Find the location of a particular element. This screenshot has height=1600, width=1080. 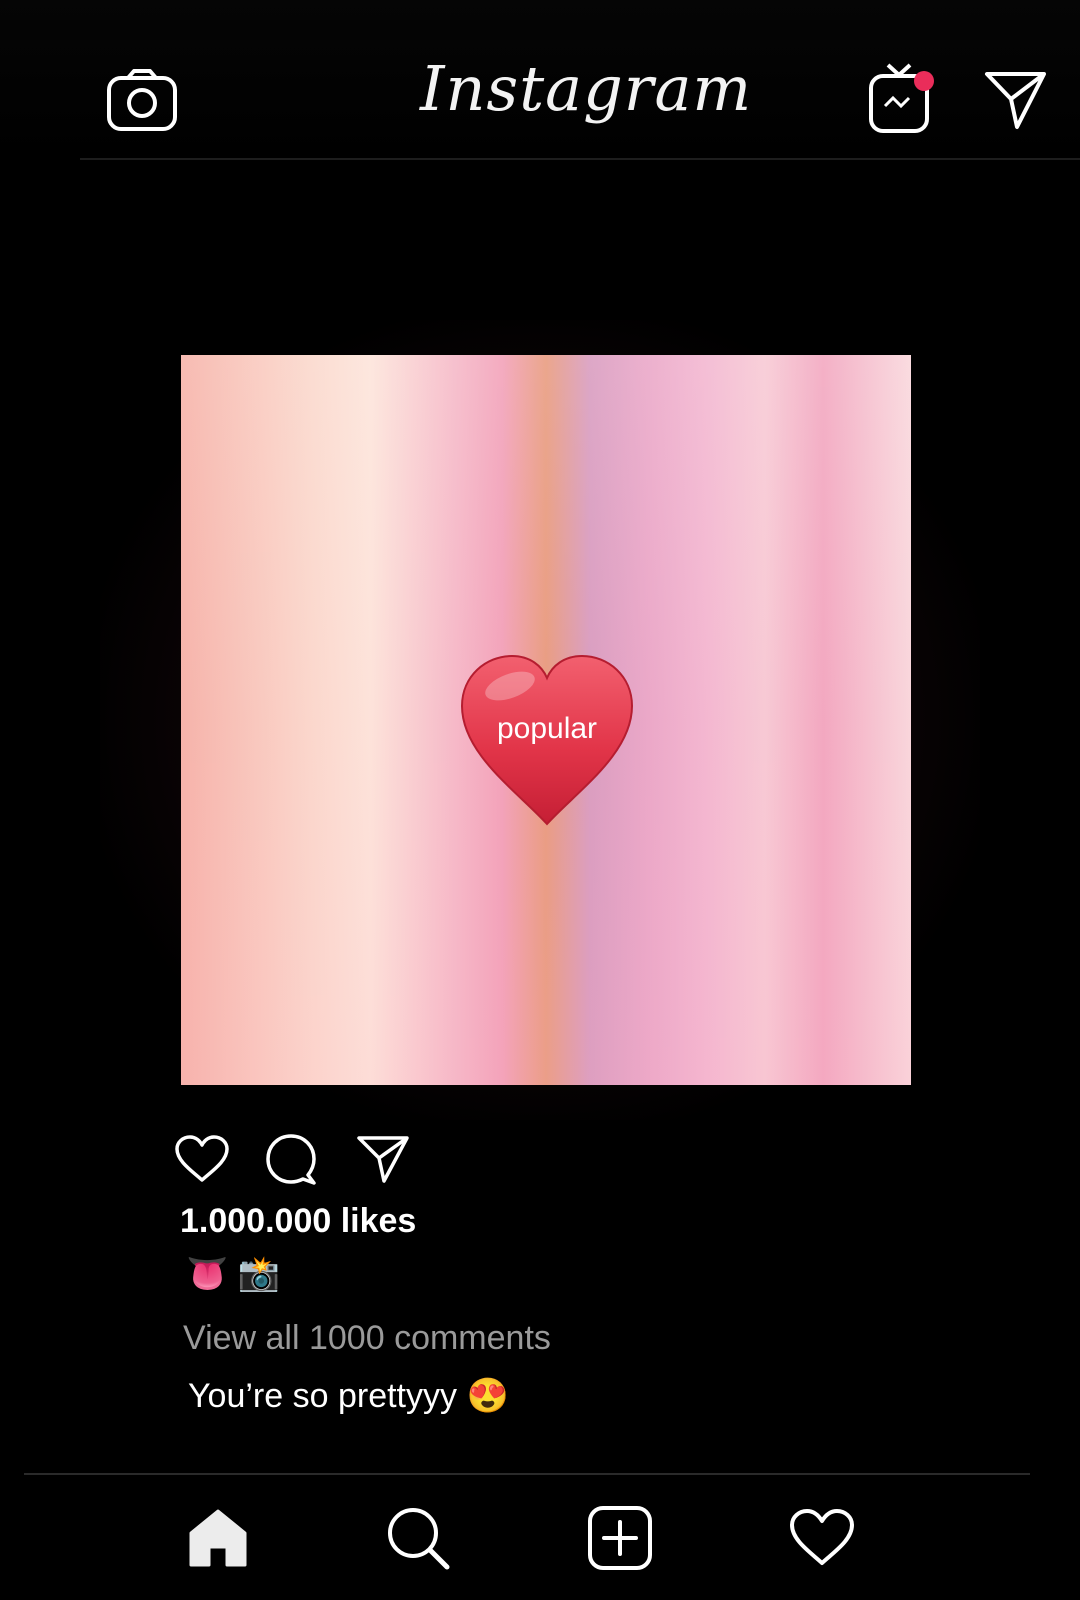

new-post-icon is located at coordinates (620, 1538).